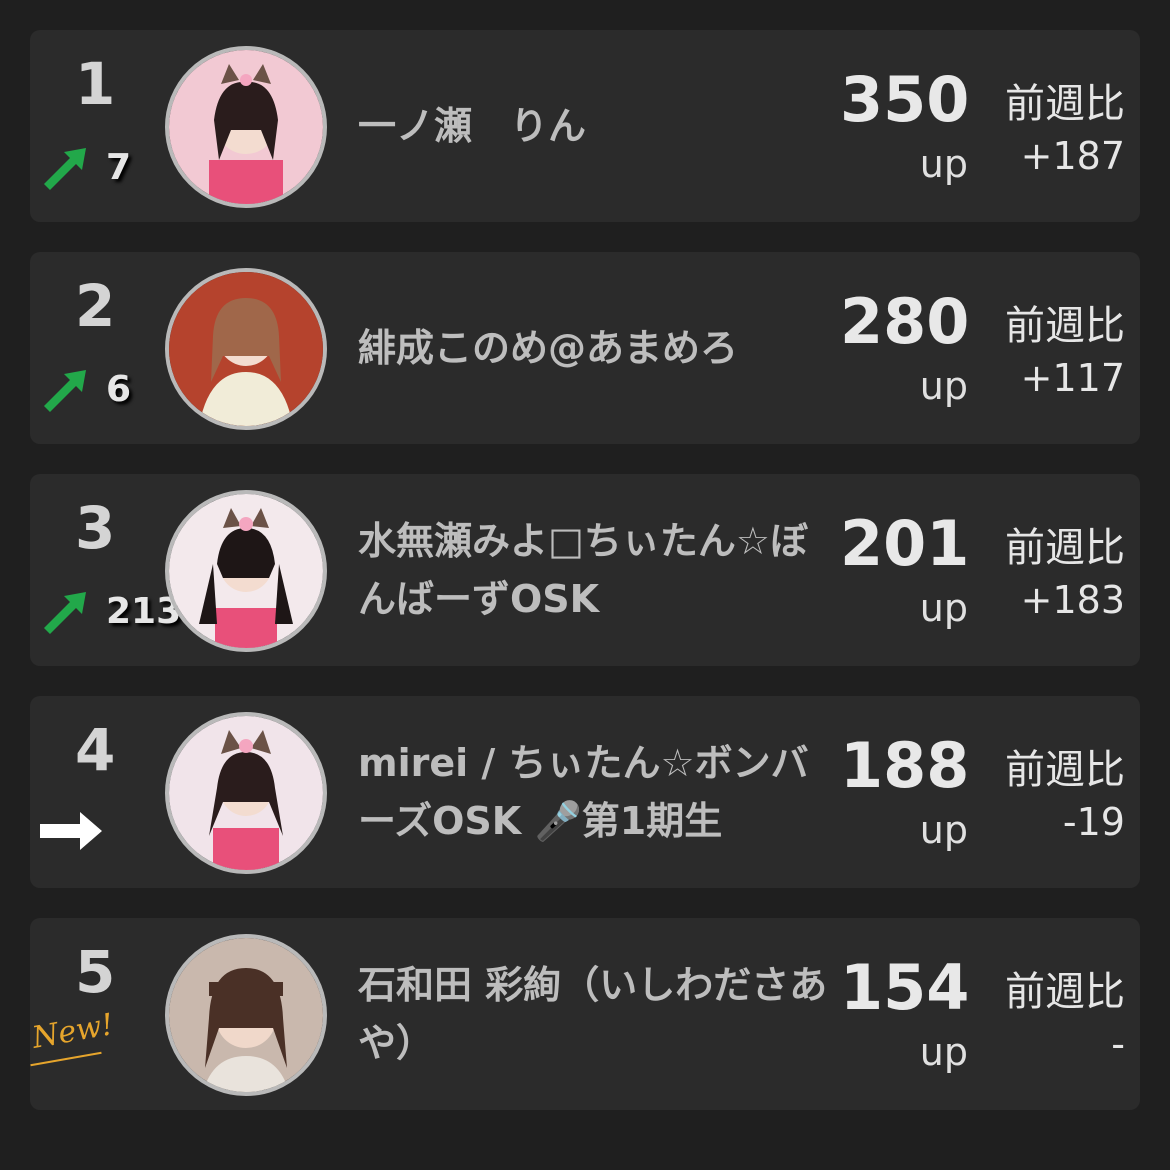  Describe the element at coordinates (95, 972) in the screenshot. I see `rank-number: 5` at that location.